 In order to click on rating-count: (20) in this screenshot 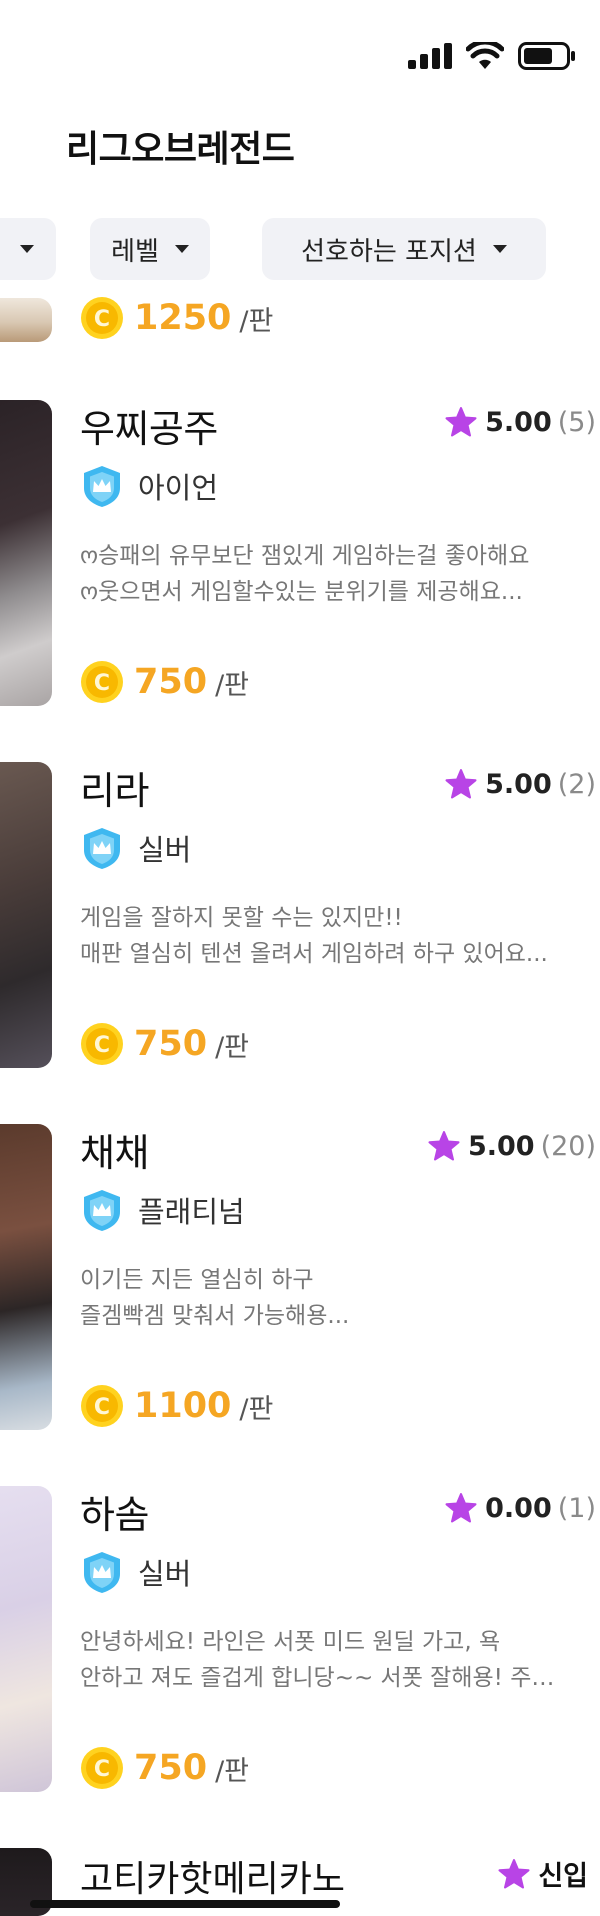, I will do `click(568, 1146)`.